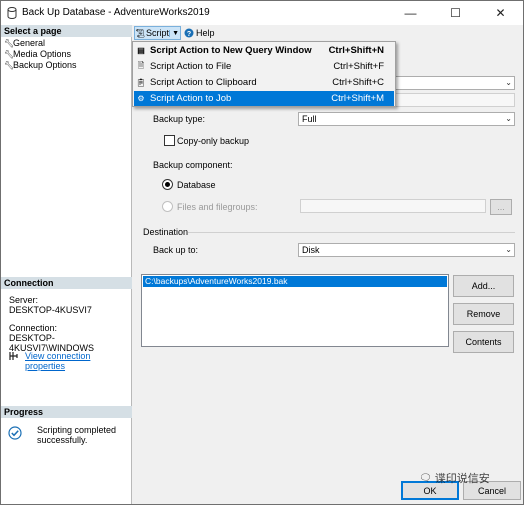  What do you see at coordinates (12, 13) in the screenshot?
I see `database-icon` at bounding box center [12, 13].